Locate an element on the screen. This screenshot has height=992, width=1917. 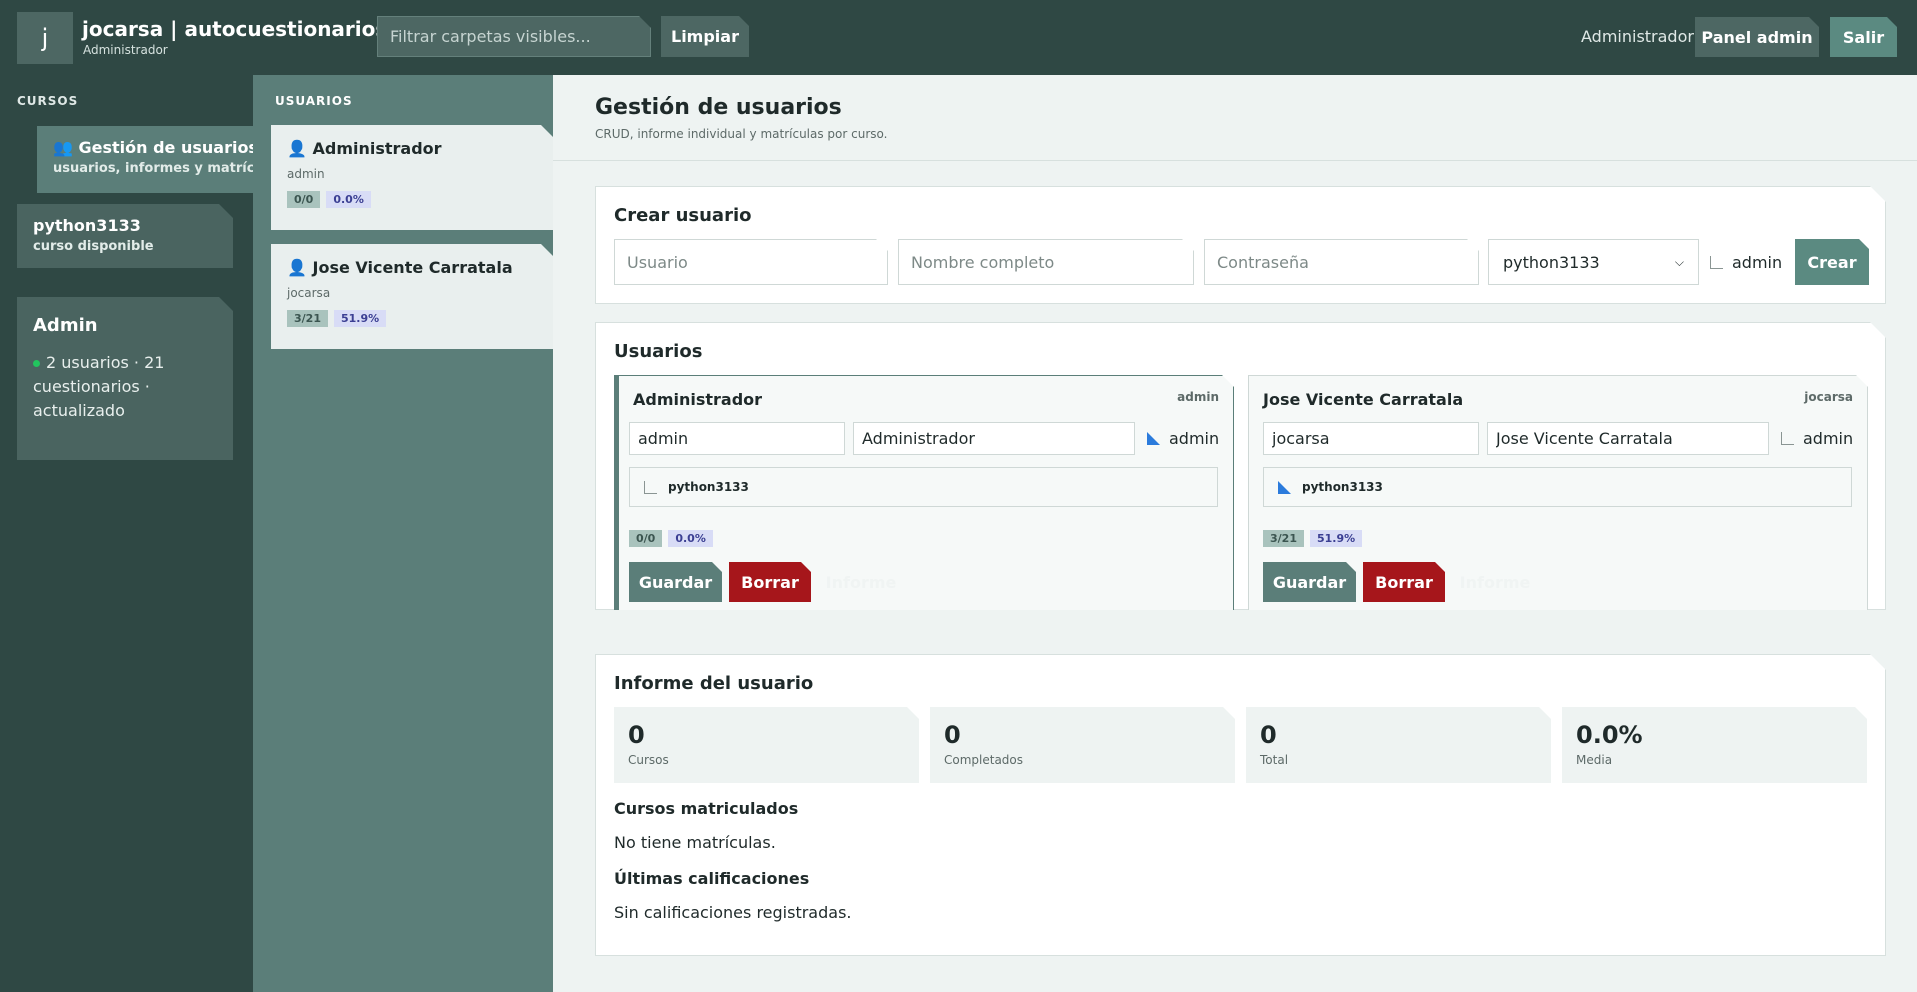
stat-label: Total is located at coordinates (1274, 760).